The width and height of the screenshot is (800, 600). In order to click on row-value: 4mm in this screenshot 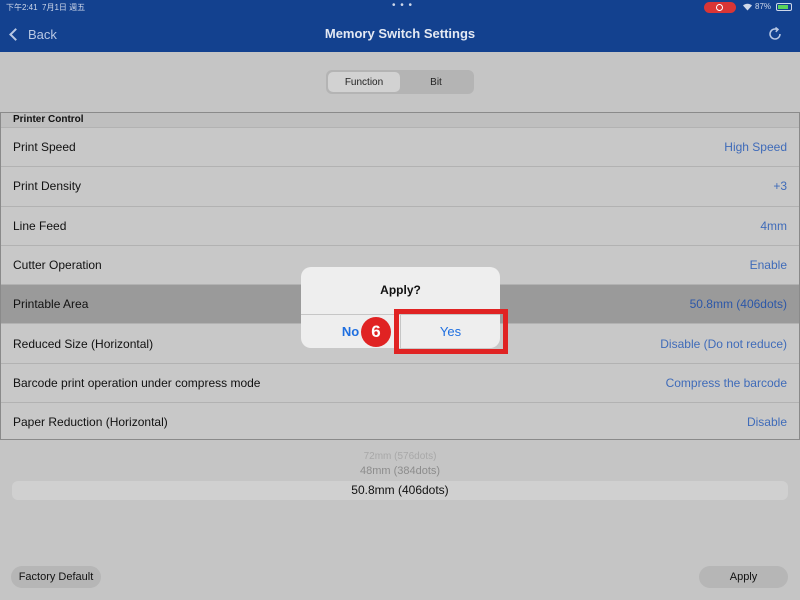, I will do `click(773, 225)`.